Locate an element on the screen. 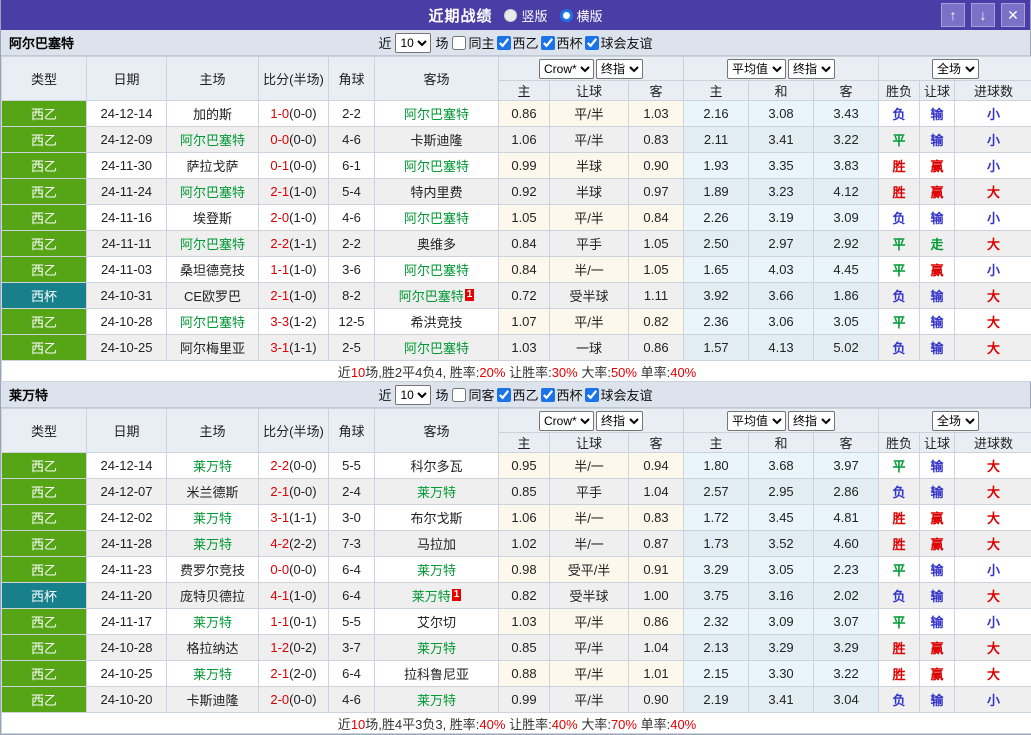 The image size is (1031, 735). fulltime-score: 1-2 is located at coordinates (279, 647).